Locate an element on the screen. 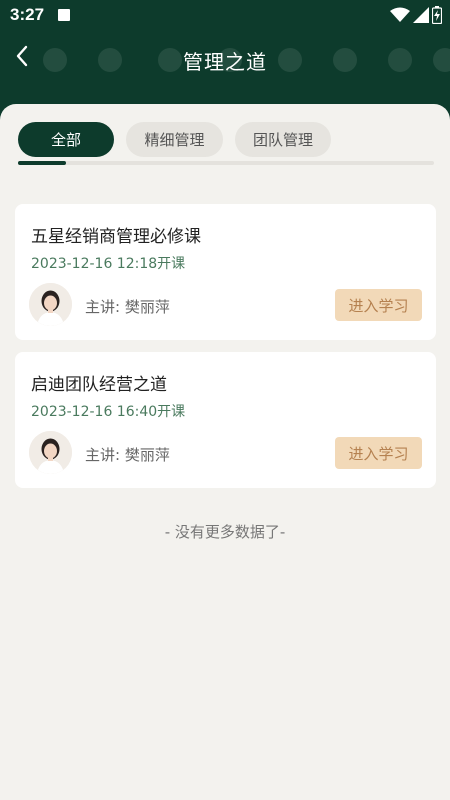 The width and height of the screenshot is (450, 800). page-title: 管理之道 is located at coordinates (225, 62).